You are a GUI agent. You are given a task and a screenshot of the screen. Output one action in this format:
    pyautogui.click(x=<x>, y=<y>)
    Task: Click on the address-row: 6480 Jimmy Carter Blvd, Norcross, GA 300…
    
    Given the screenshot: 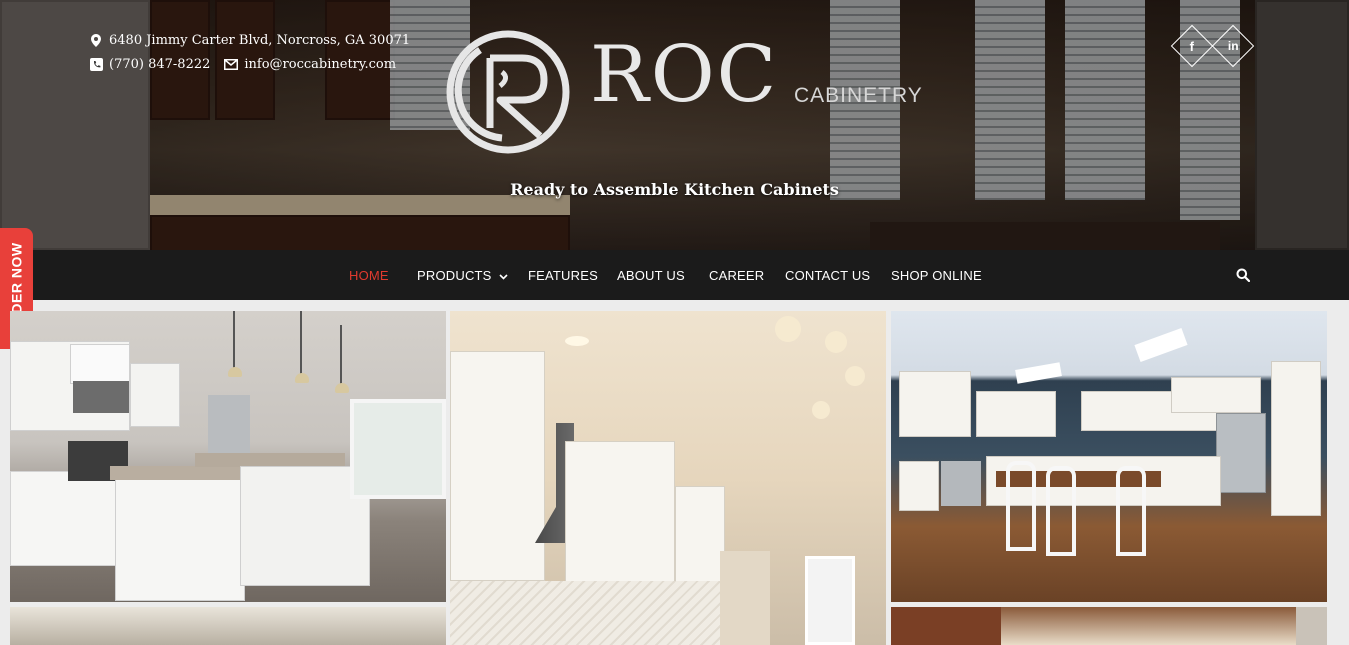 What is the action you would take?
    pyautogui.click(x=249, y=40)
    